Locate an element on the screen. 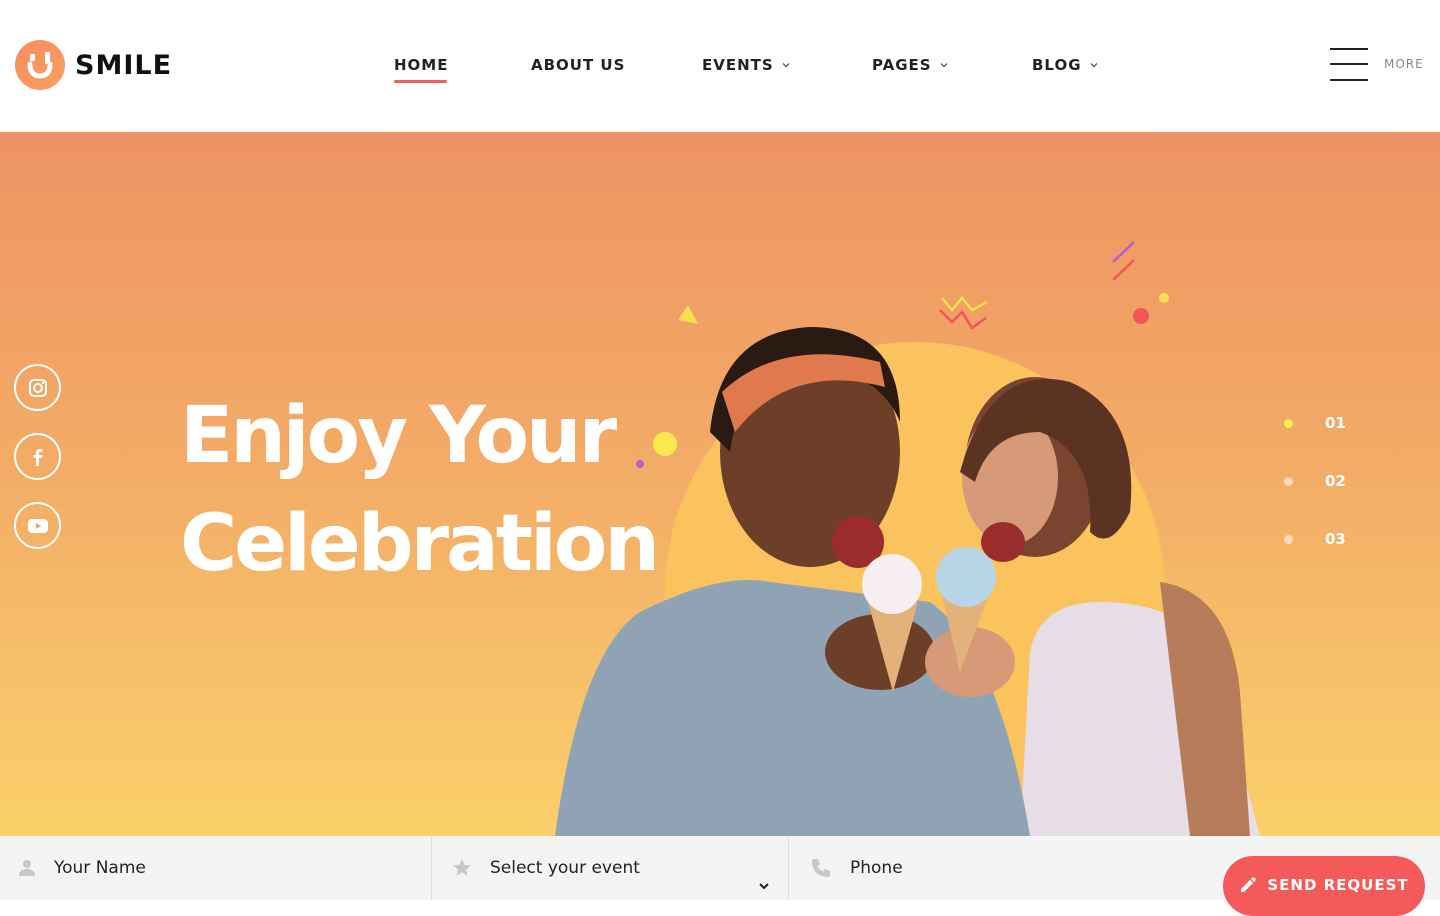  instagram-link is located at coordinates (37, 387).